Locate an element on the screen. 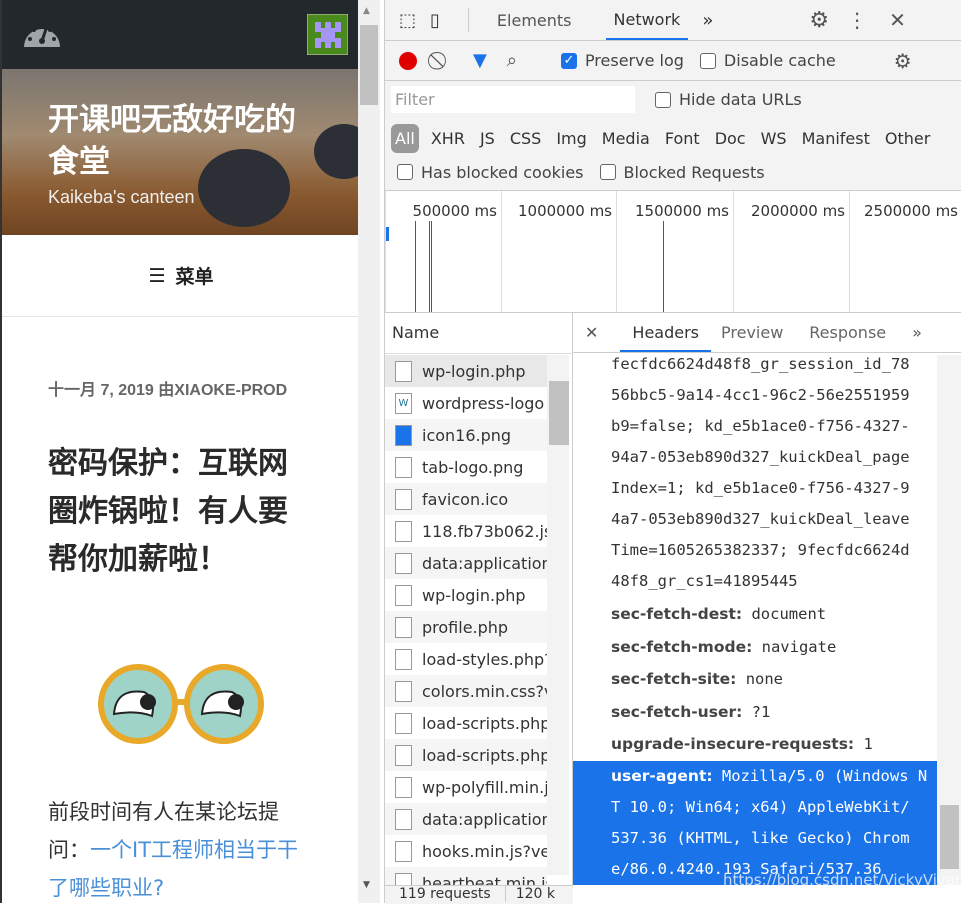  request-name: wp-polyfill.min.j is located at coordinates (484, 787).